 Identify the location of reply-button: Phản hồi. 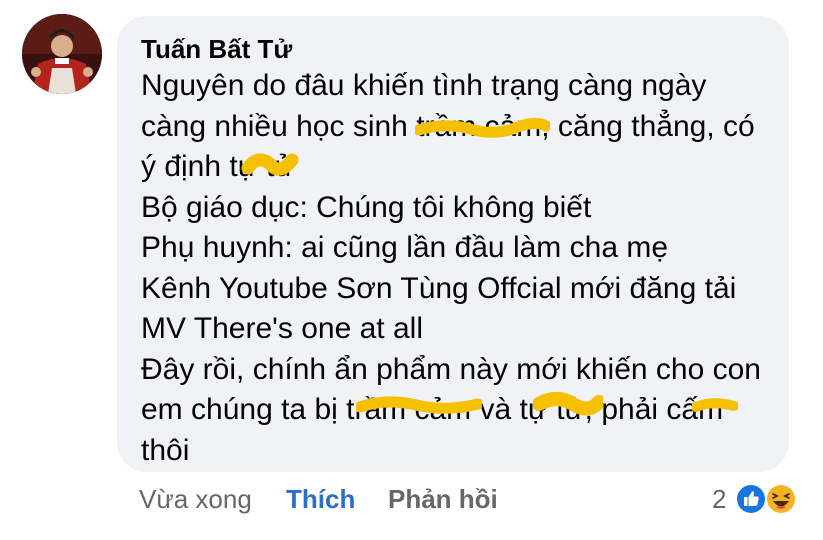
(443, 499).